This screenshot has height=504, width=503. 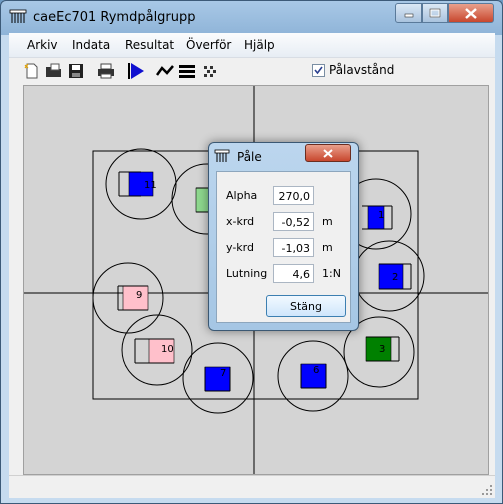 I want to click on pile-7-label: 7, so click(x=223, y=373).